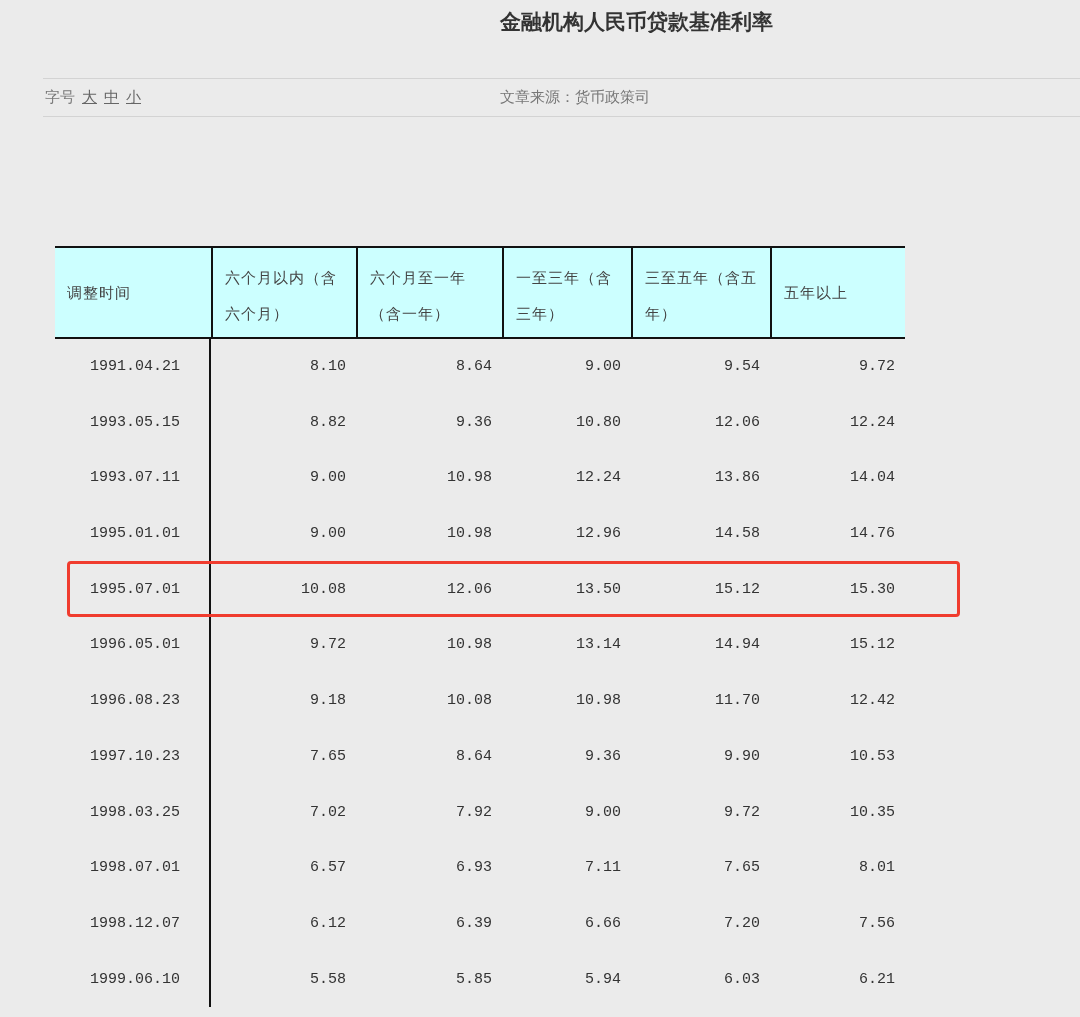  I want to click on table-cell-text: 5.94, so click(603, 979).